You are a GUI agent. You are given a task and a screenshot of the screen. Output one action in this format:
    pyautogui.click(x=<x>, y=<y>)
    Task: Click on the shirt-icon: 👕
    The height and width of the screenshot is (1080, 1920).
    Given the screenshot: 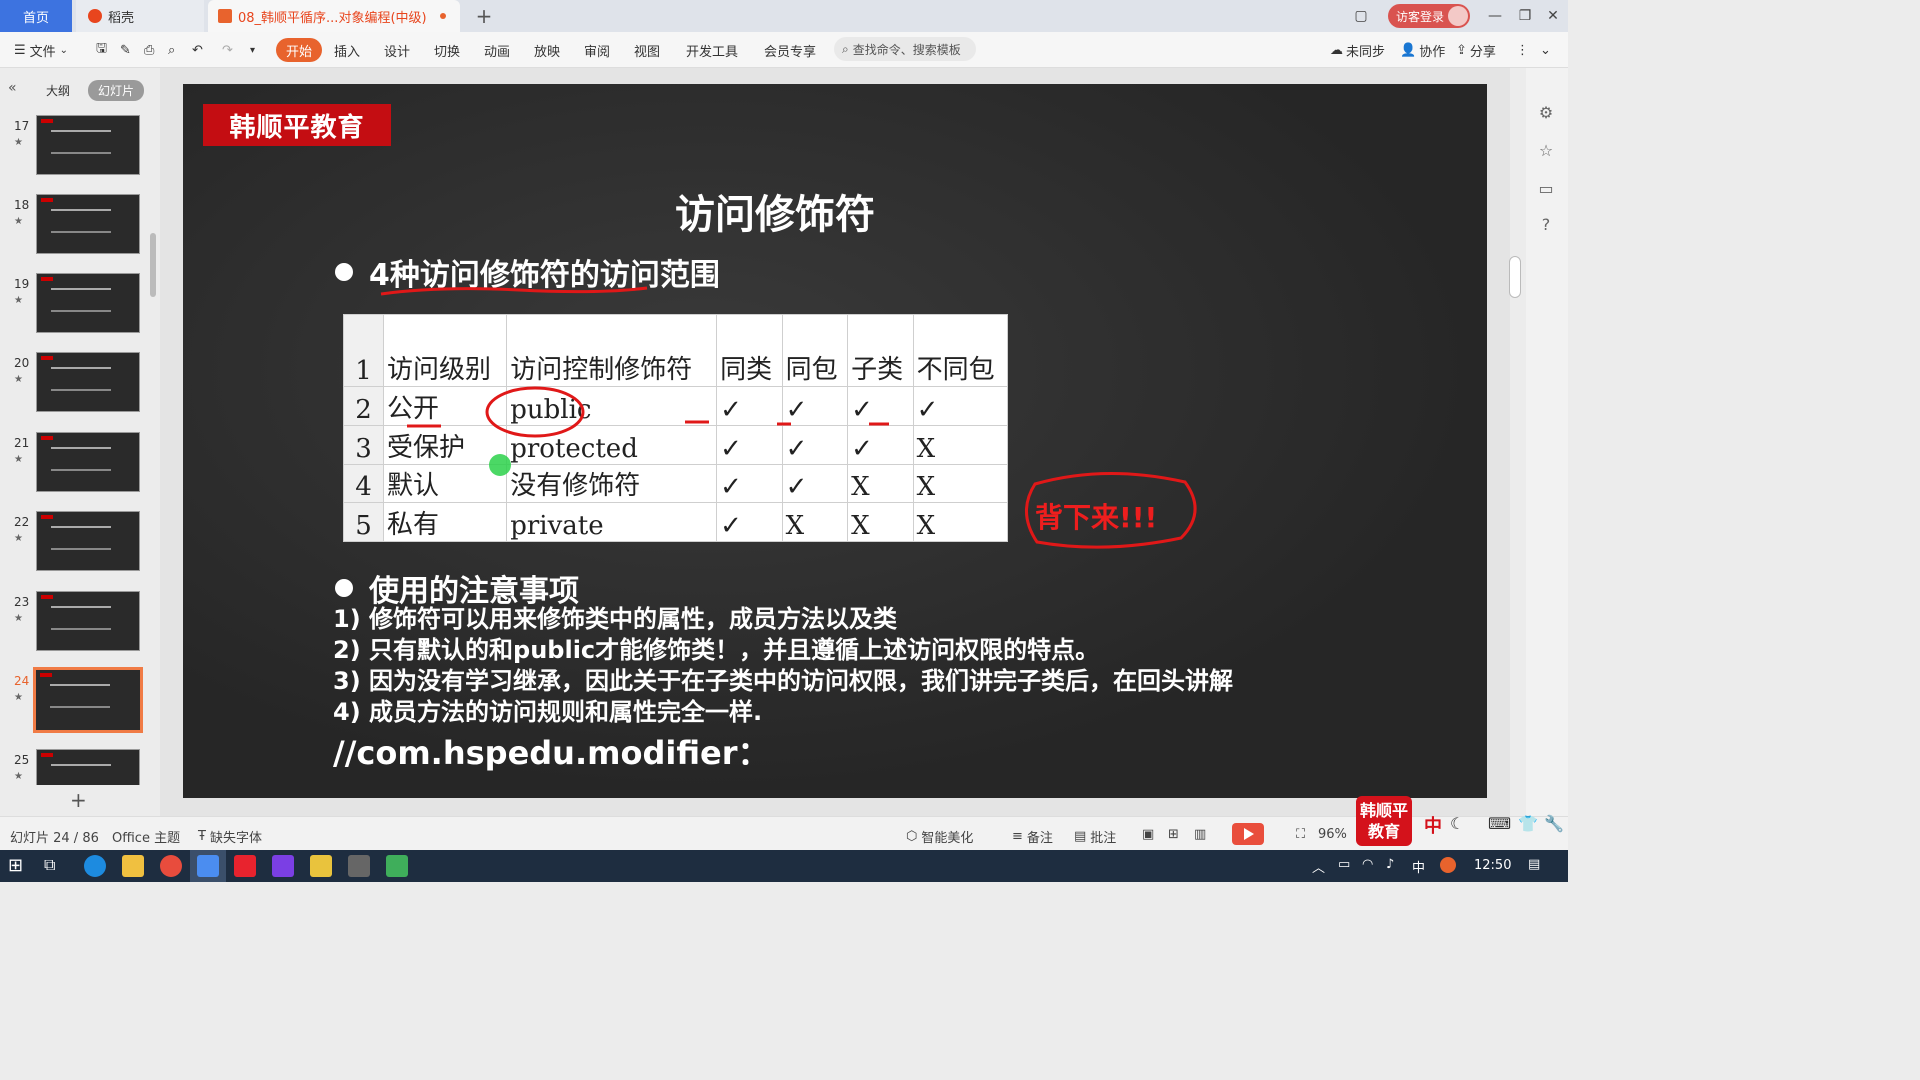 What is the action you would take?
    pyautogui.click(x=1528, y=823)
    